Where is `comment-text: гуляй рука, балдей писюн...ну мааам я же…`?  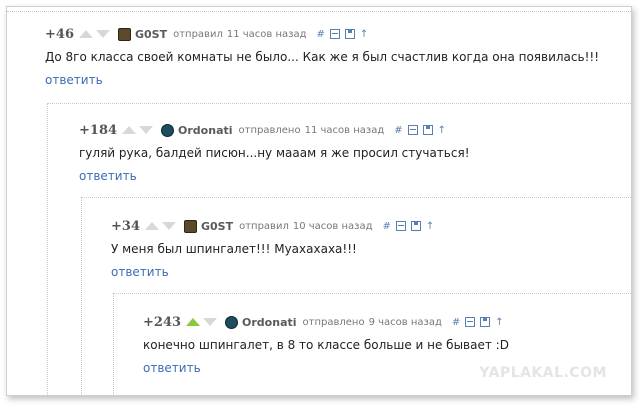 comment-text: гуляй рука, балдей писюн...ну мааам я же… is located at coordinates (274, 153).